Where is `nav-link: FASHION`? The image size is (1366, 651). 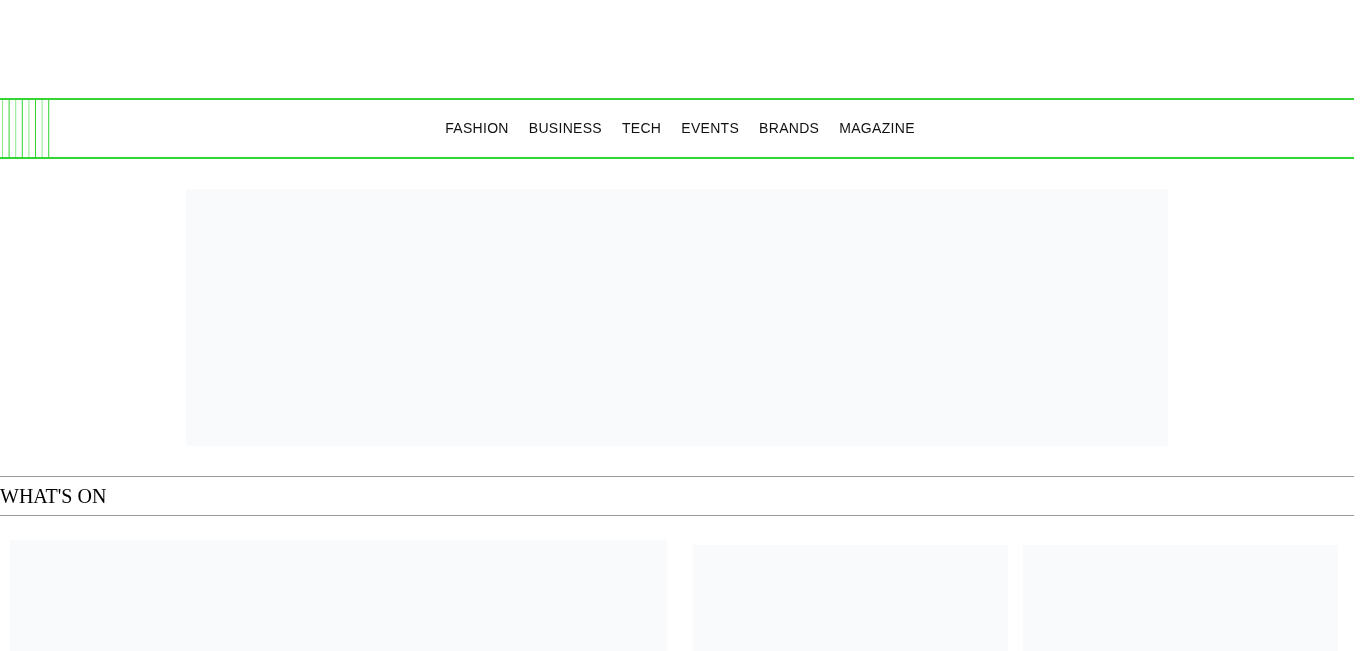 nav-link: FASHION is located at coordinates (477, 128).